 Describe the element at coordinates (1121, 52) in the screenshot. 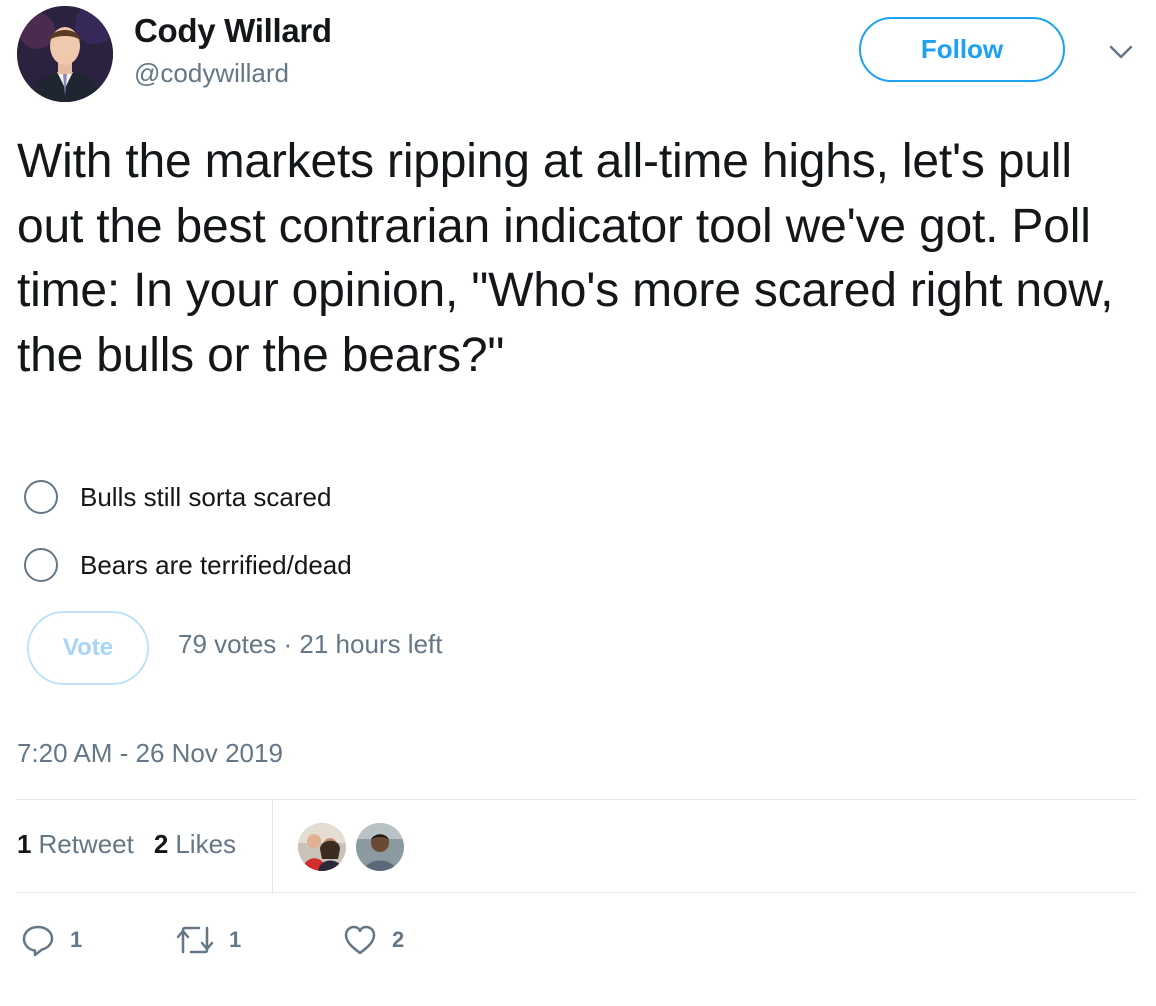

I see `chevron-down-icon` at that location.